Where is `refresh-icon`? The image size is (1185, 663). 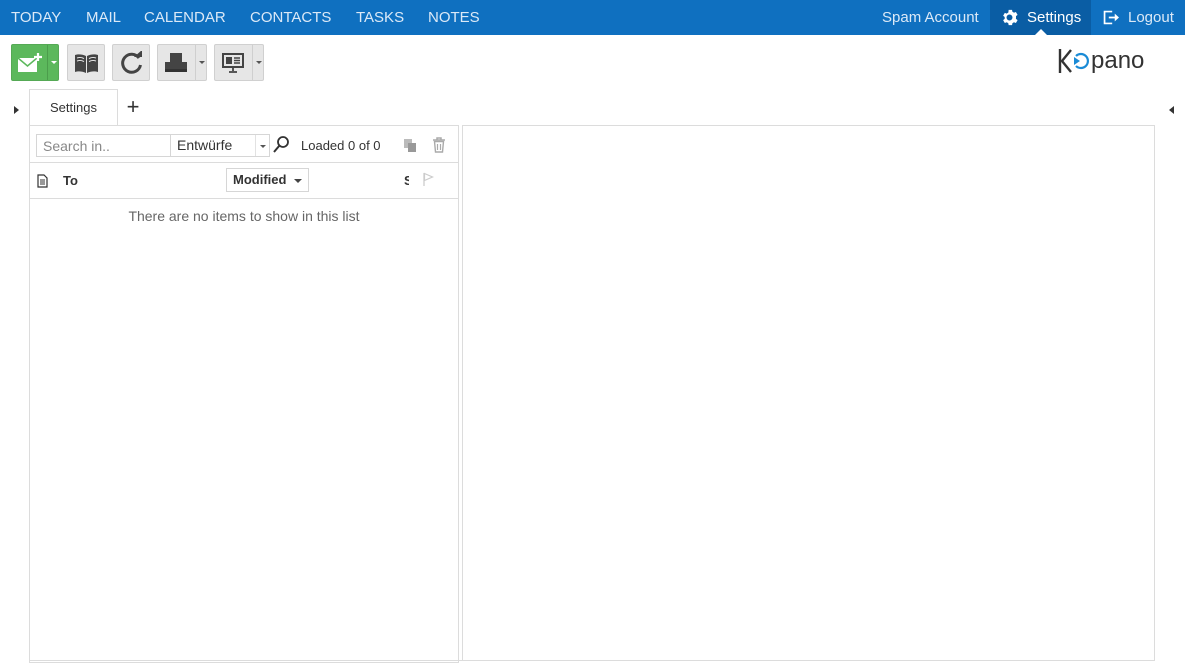
refresh-icon is located at coordinates (131, 62).